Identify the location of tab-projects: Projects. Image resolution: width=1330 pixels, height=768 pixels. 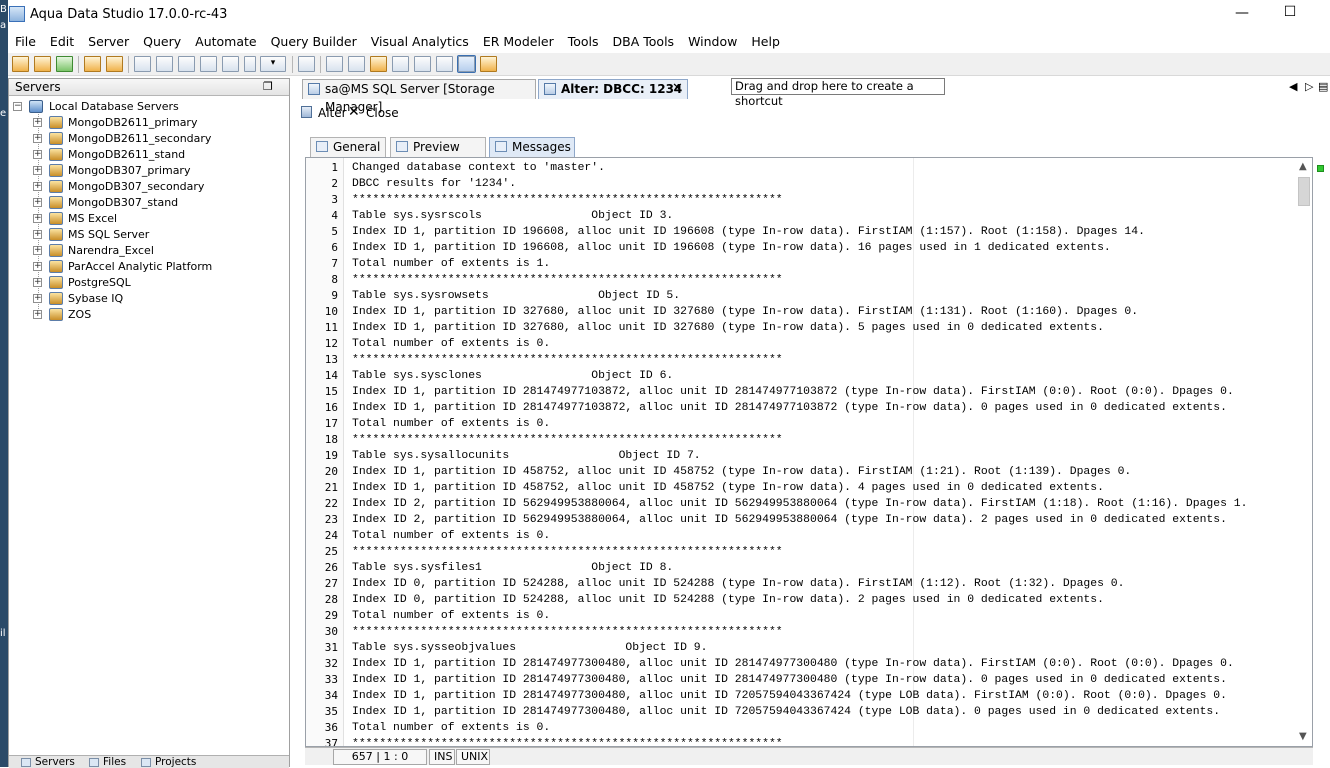
(168, 762).